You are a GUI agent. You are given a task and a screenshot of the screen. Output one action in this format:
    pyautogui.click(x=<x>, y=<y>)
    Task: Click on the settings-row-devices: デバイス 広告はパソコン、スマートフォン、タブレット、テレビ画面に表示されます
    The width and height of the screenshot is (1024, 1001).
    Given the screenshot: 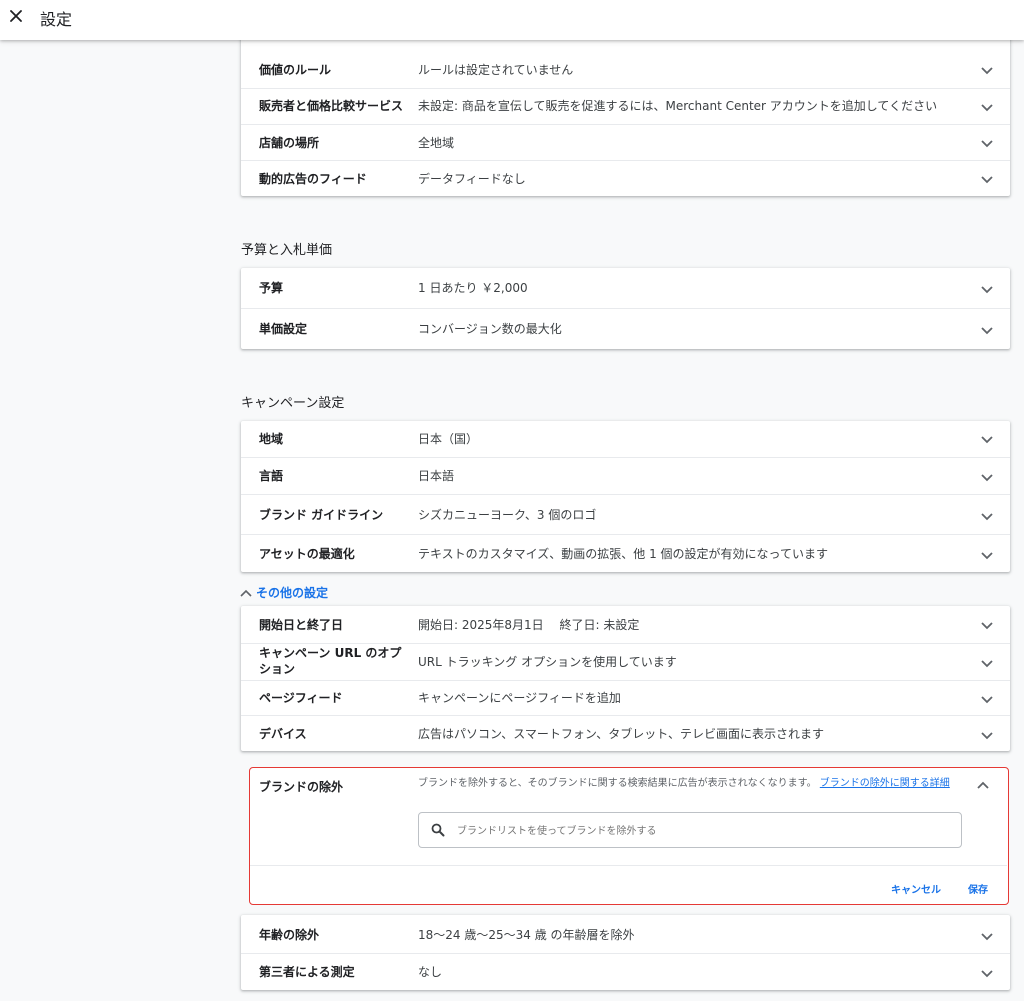 What is the action you would take?
    pyautogui.click(x=625, y=733)
    